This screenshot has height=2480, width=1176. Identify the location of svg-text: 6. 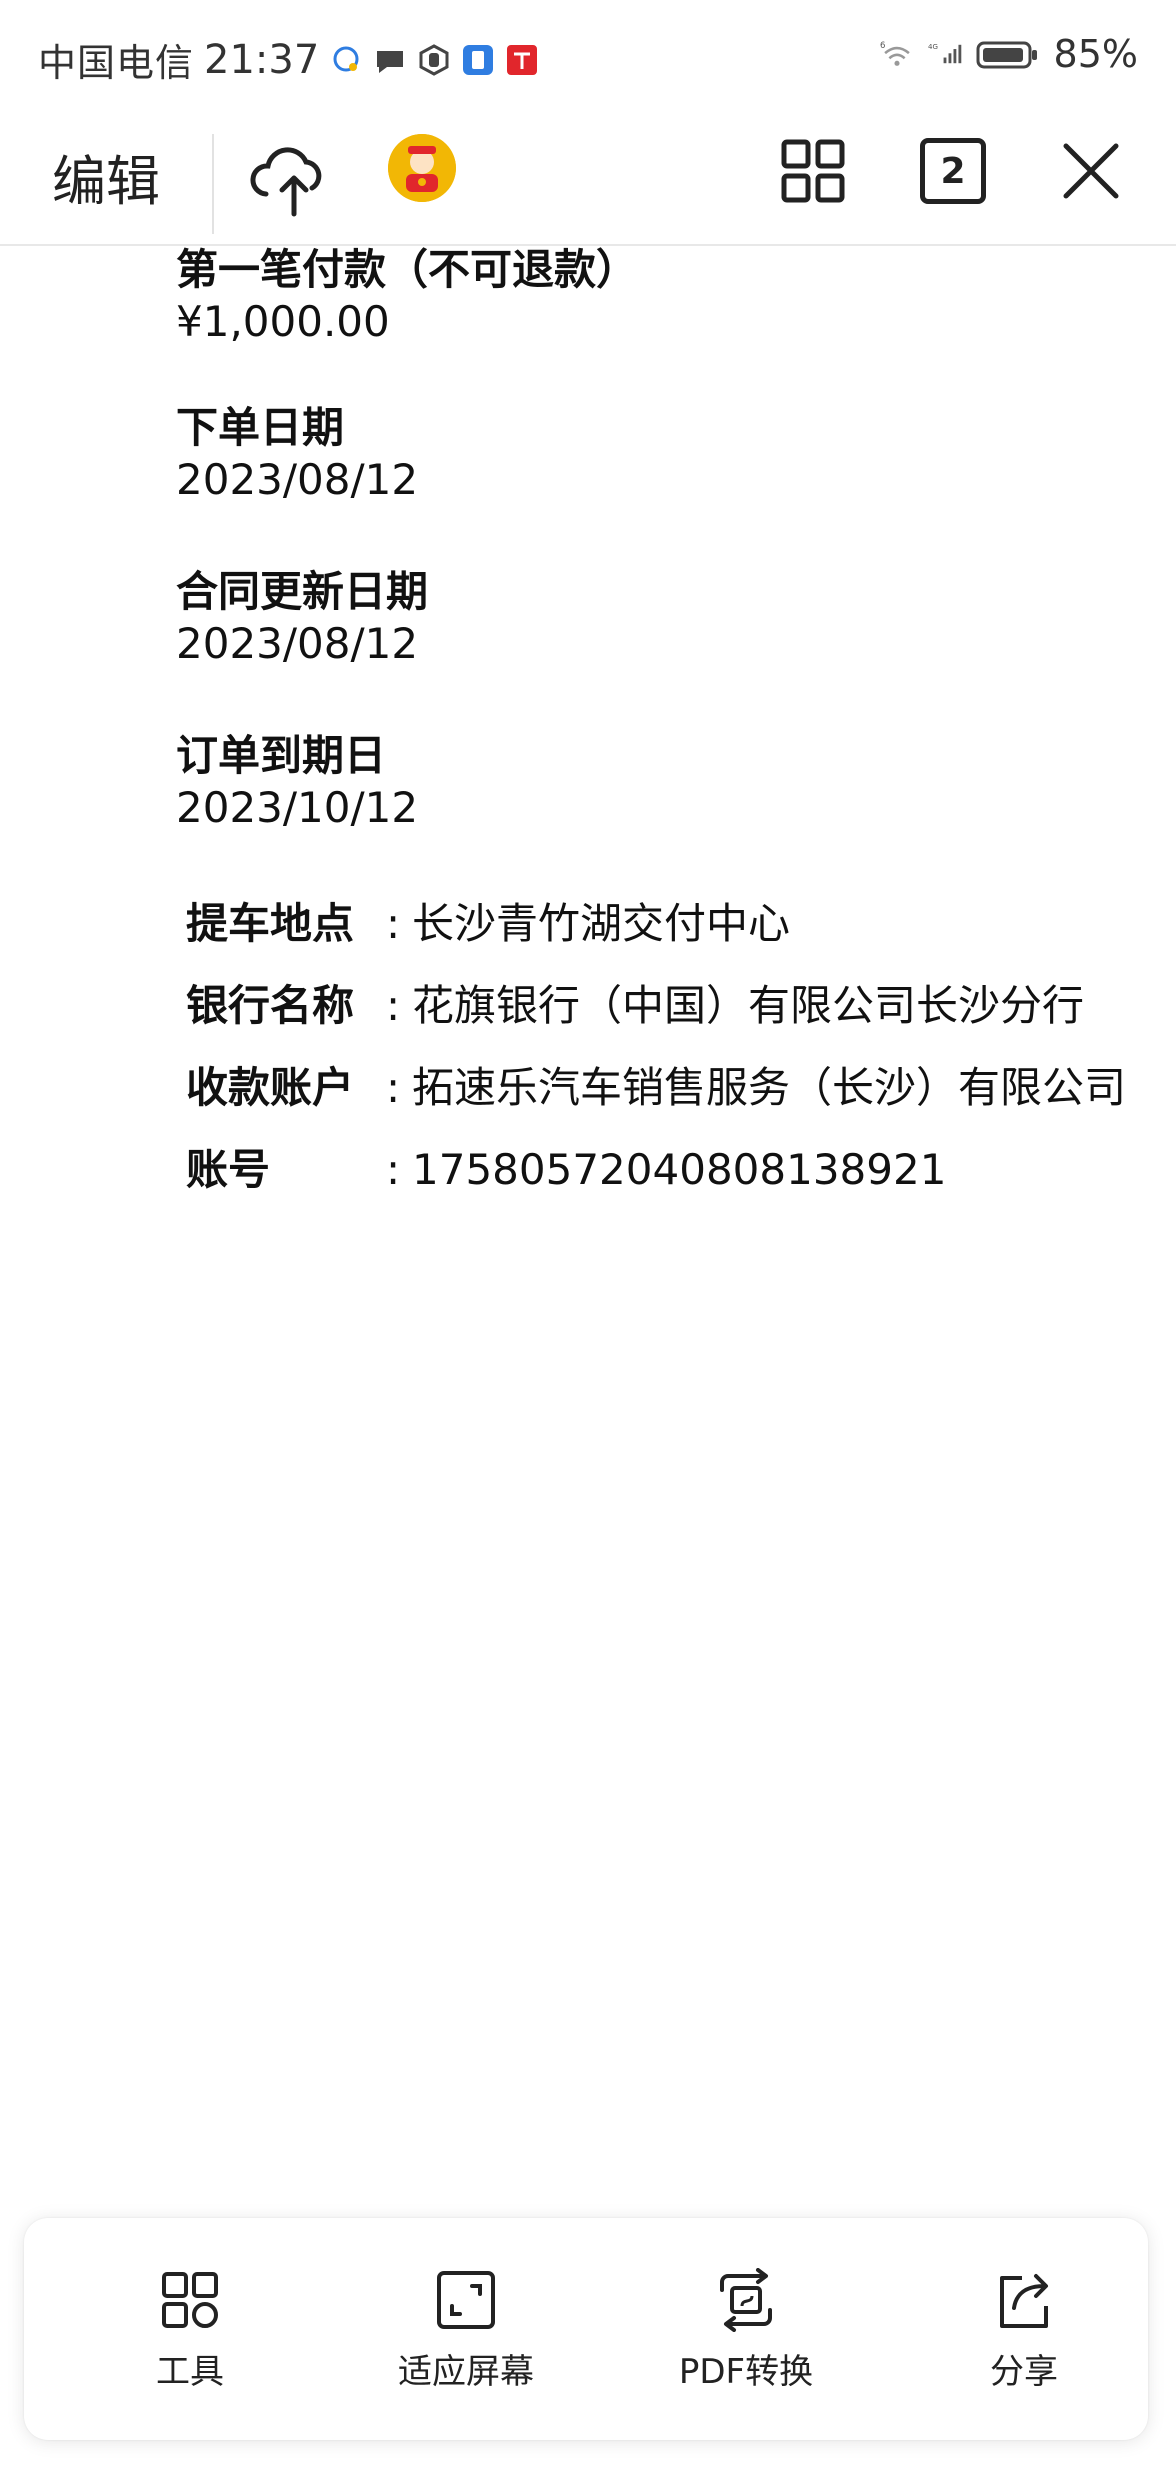
(882, 46).